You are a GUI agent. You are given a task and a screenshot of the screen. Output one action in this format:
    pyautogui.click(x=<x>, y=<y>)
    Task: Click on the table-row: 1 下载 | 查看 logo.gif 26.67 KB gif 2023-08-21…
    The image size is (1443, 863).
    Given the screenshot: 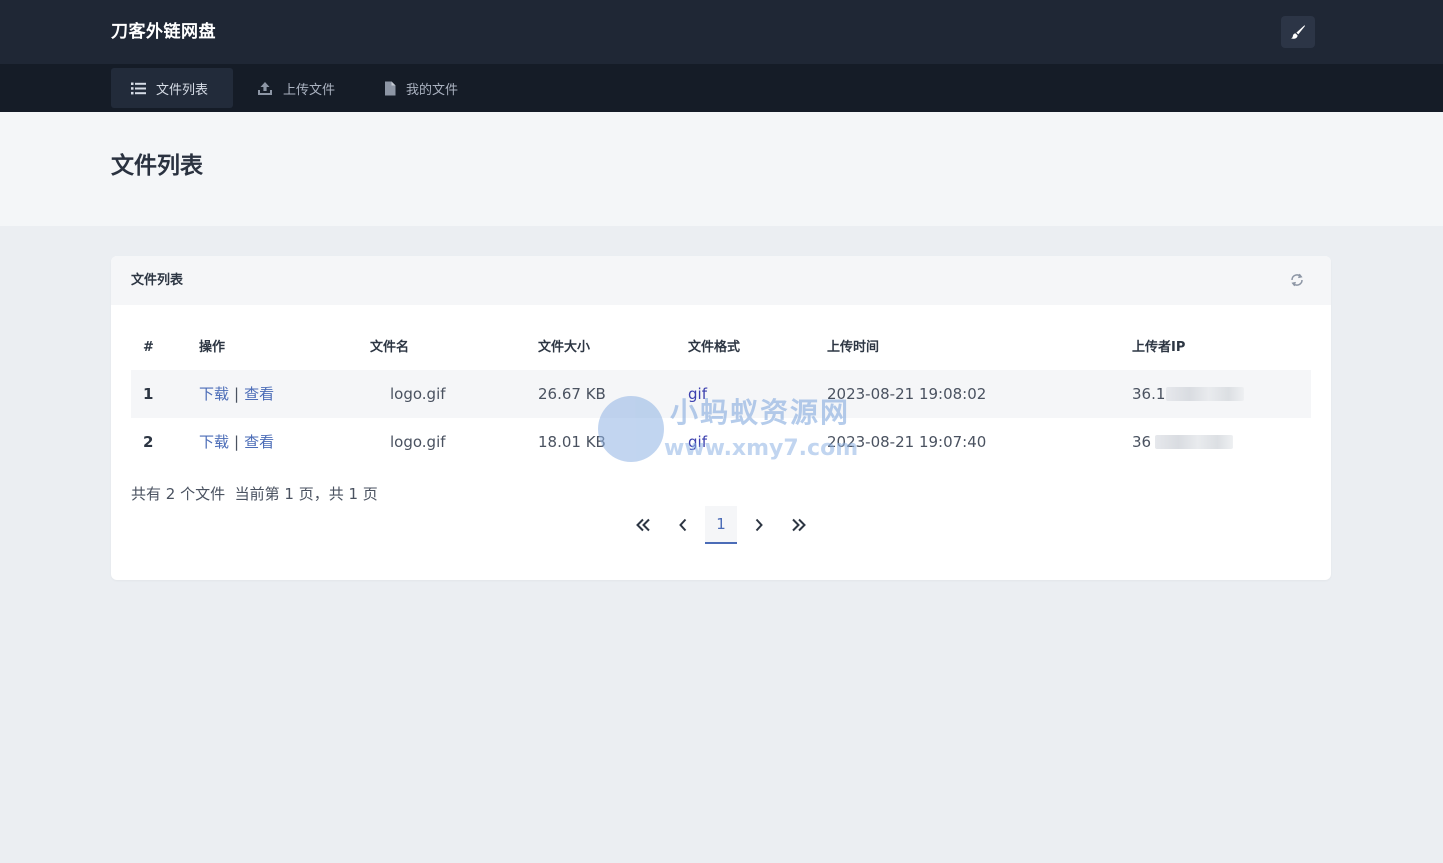 What is the action you would take?
    pyautogui.click(x=721, y=394)
    